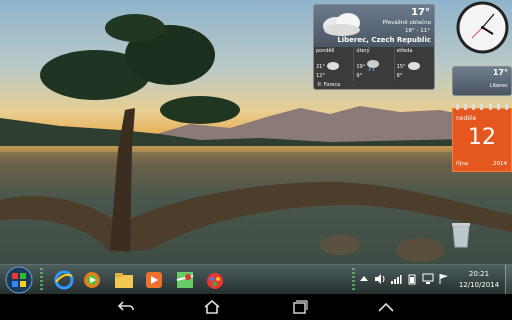 The image size is (512, 320). What do you see at coordinates (482, 107) in the screenshot?
I see `calendar-rings` at bounding box center [482, 107].